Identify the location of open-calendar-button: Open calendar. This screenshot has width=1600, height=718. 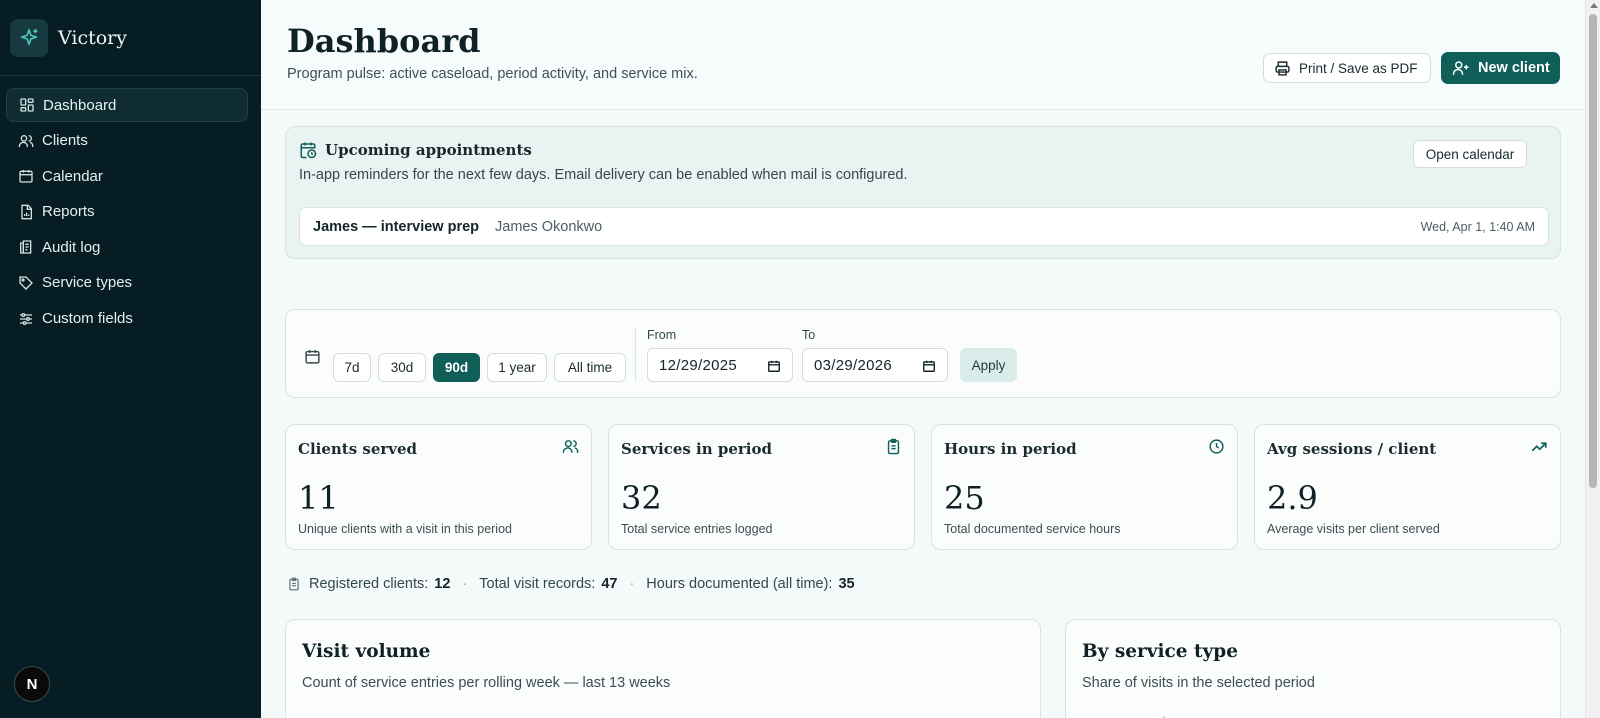
(1470, 154).